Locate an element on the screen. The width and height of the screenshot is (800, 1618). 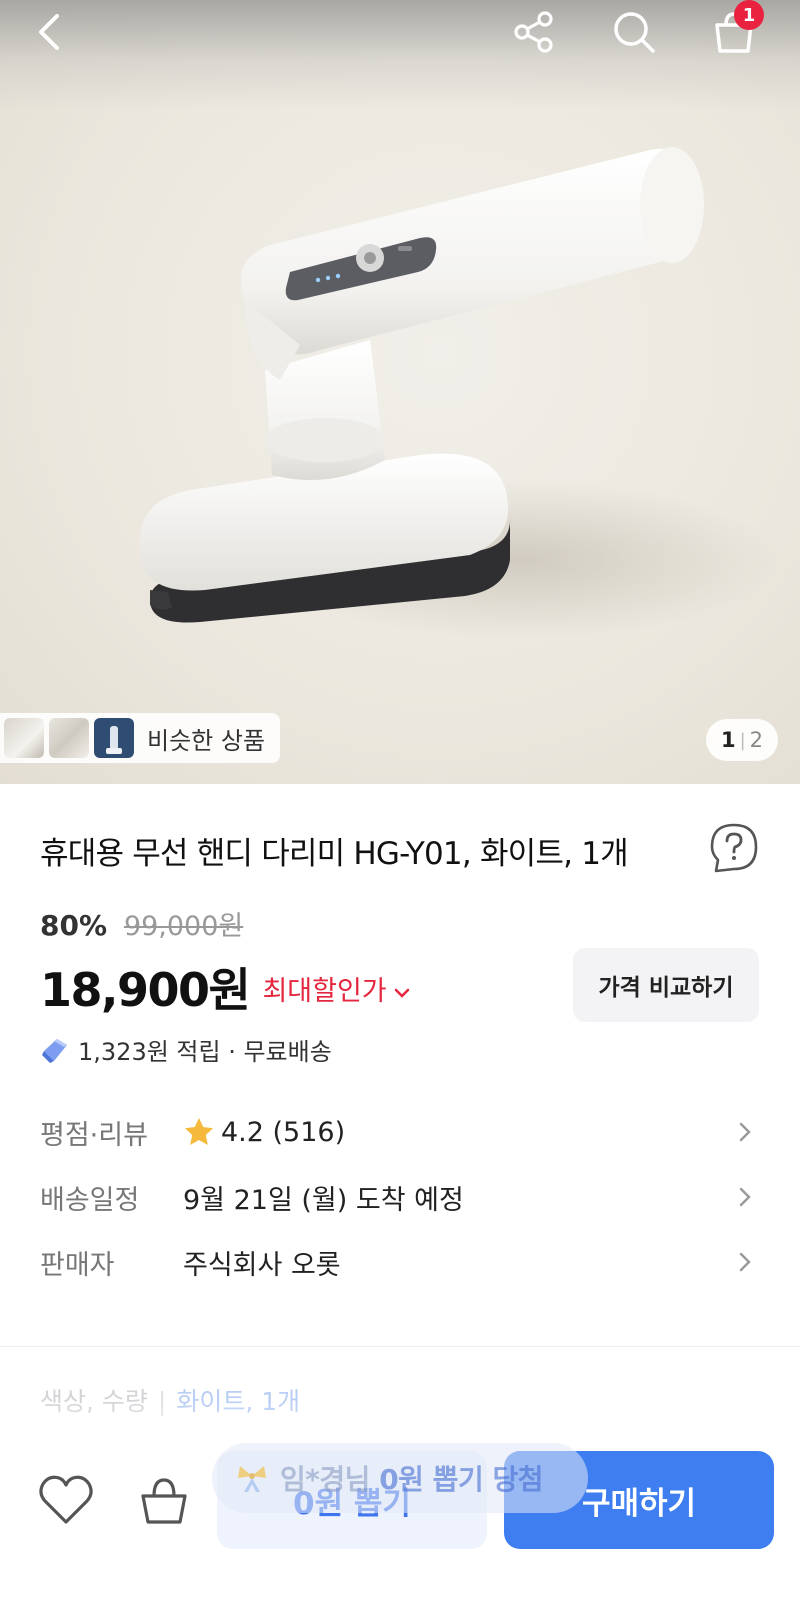
reward-text: 1,323원 적립 · 무료배송 is located at coordinates (205, 1052).